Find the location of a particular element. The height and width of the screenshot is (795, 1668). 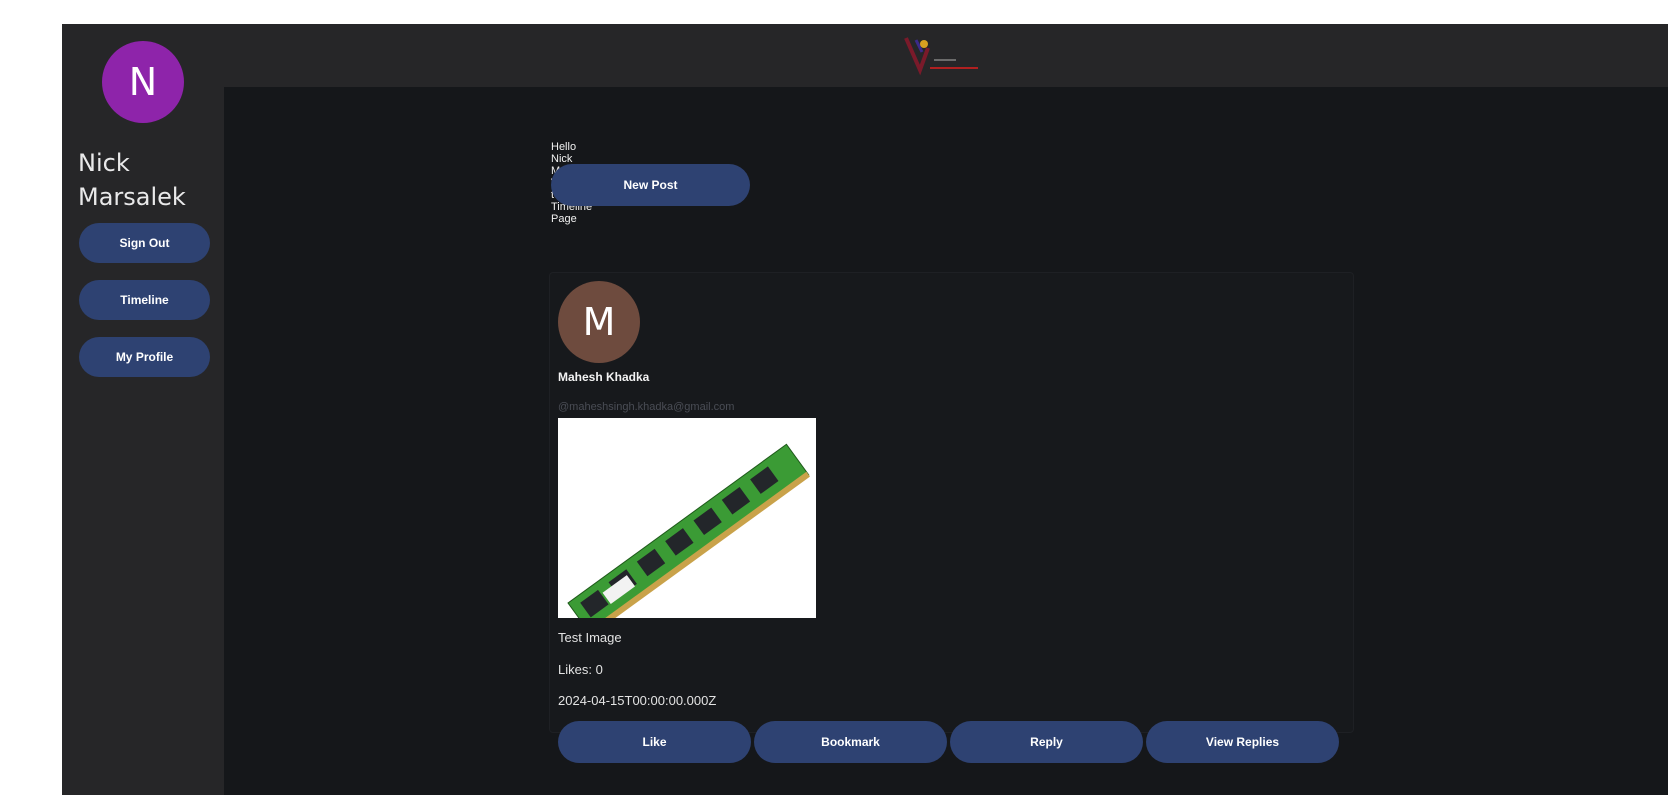

brand-logo-icon is located at coordinates (942, 55).